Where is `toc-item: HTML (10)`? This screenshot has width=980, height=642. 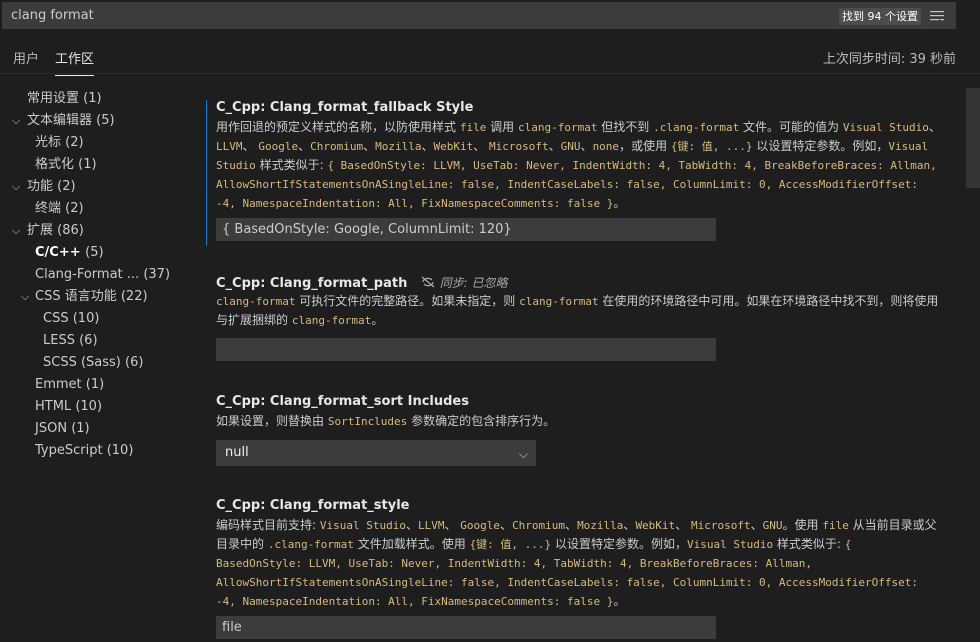 toc-item: HTML (10) is located at coordinates (100, 407).